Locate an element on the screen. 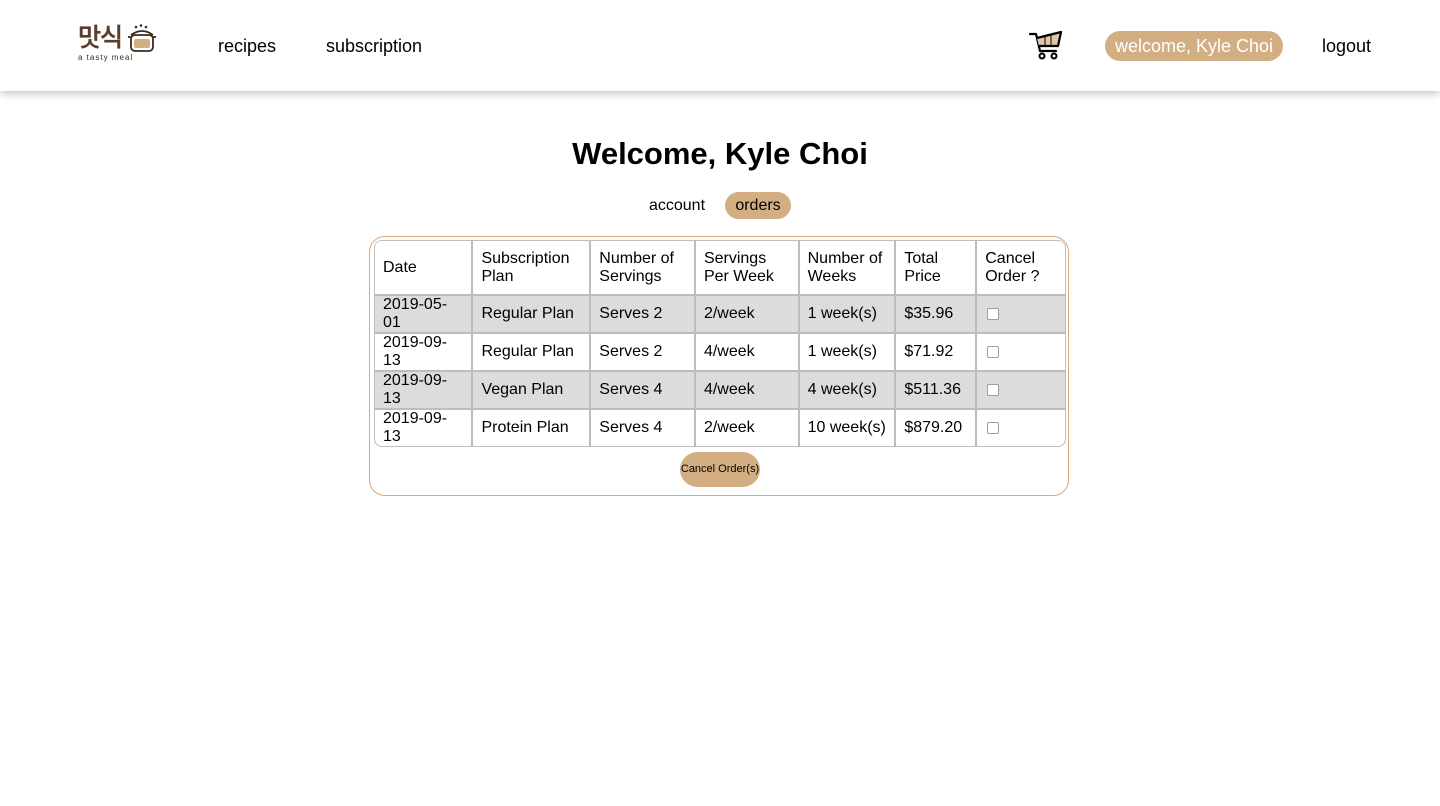 This screenshot has height=806, width=1440. logo-tagline: a tasty meal is located at coordinates (106, 57).